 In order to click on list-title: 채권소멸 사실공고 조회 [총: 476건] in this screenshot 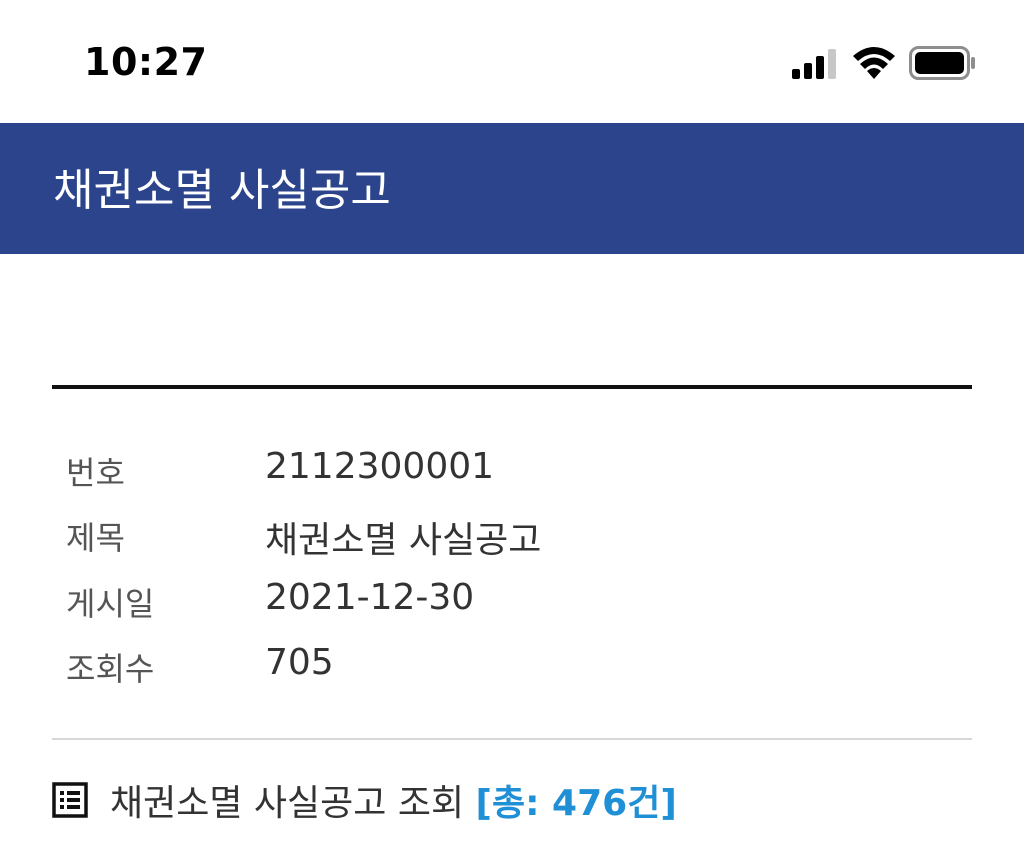, I will do `click(393, 800)`.